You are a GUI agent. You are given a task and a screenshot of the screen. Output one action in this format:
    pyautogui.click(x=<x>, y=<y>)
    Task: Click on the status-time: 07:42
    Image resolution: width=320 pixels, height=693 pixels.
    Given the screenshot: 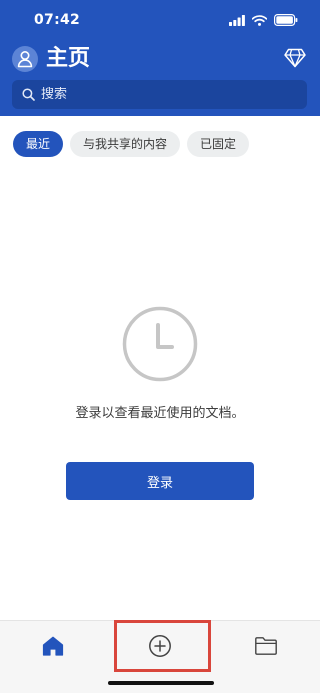 What is the action you would take?
    pyautogui.click(x=57, y=20)
    